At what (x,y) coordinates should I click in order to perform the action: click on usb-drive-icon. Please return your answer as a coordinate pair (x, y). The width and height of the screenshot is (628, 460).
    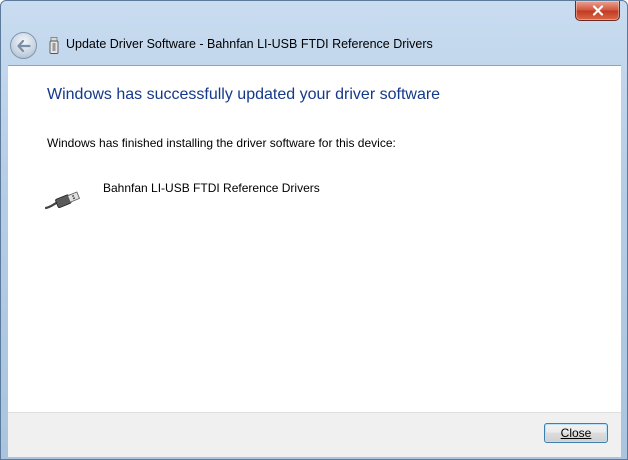
    Looking at the image, I should click on (54, 45).